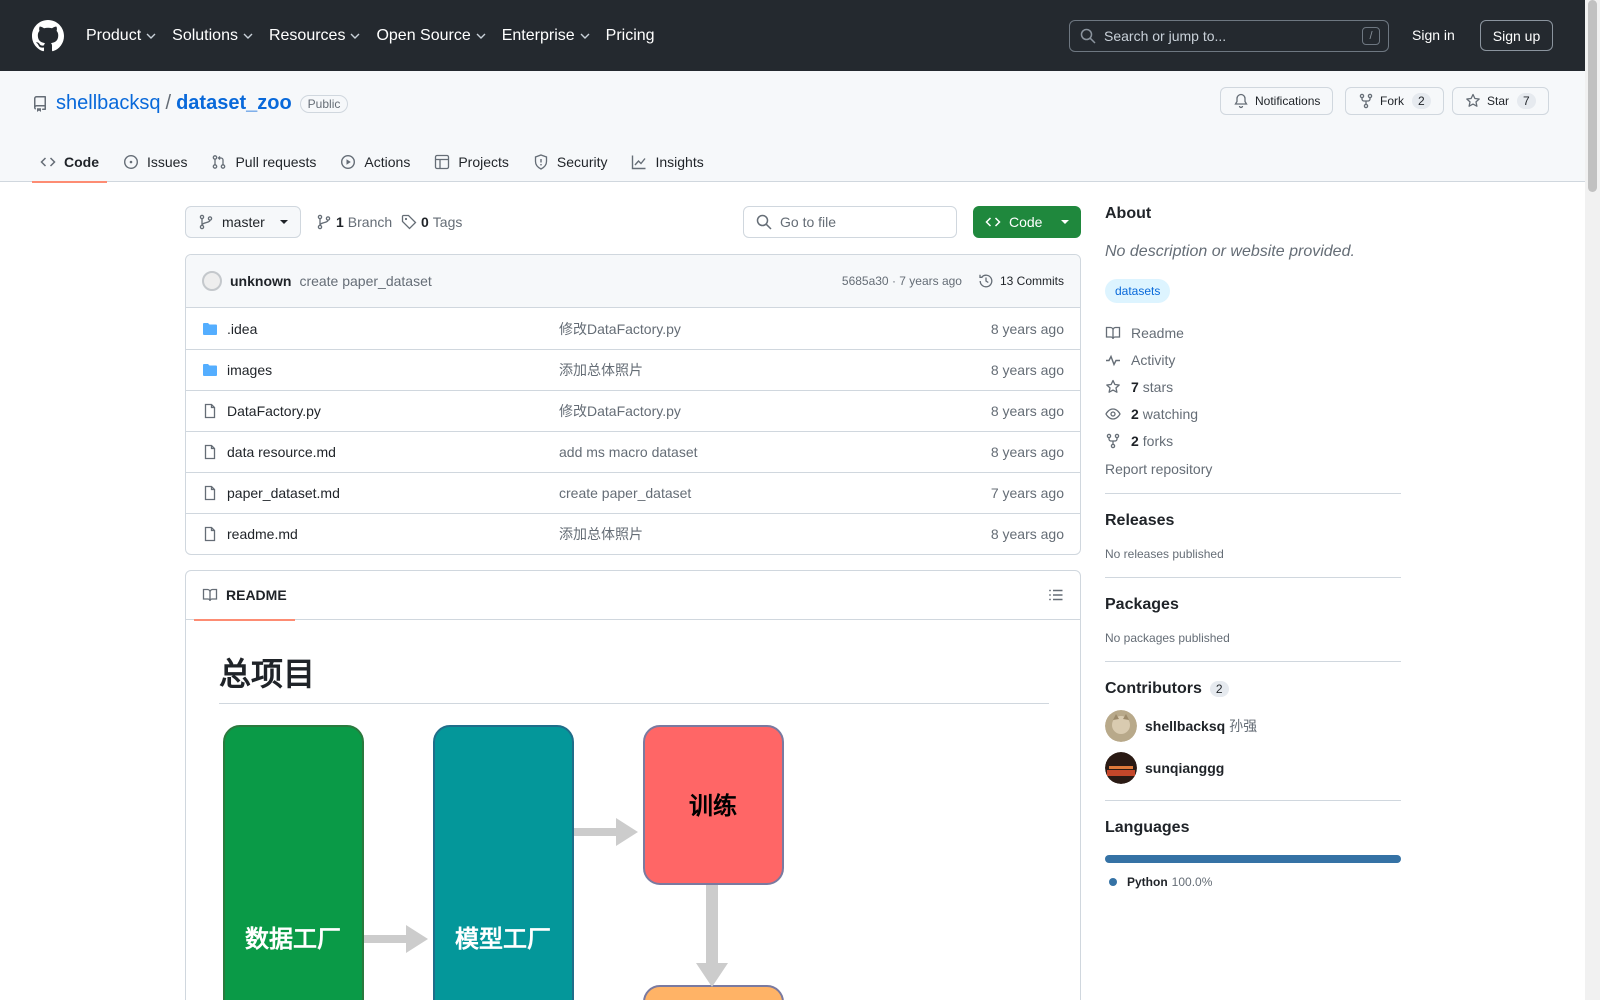 The height and width of the screenshot is (1000, 1600). I want to click on file-name: readme.md, so click(393, 534).